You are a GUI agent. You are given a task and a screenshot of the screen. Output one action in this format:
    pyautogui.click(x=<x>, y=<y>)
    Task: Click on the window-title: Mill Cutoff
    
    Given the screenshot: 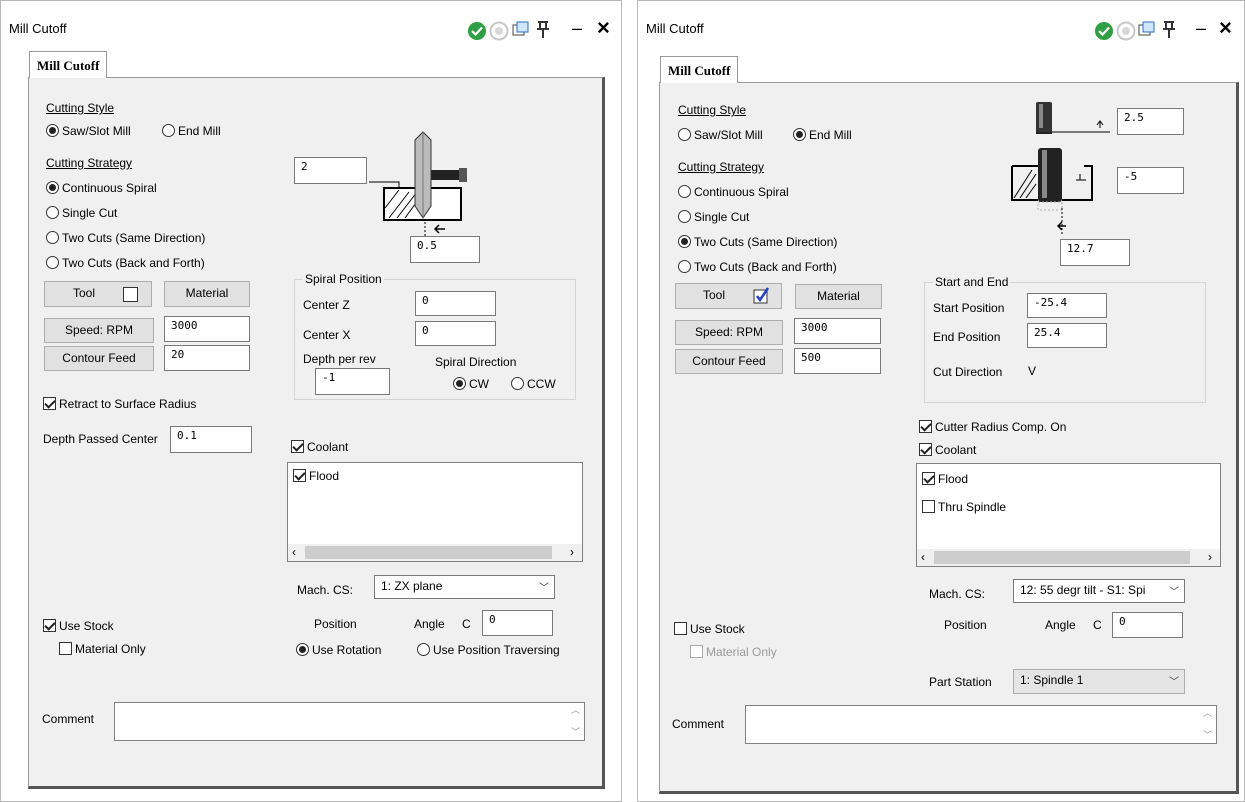 What is the action you would take?
    pyautogui.click(x=675, y=28)
    